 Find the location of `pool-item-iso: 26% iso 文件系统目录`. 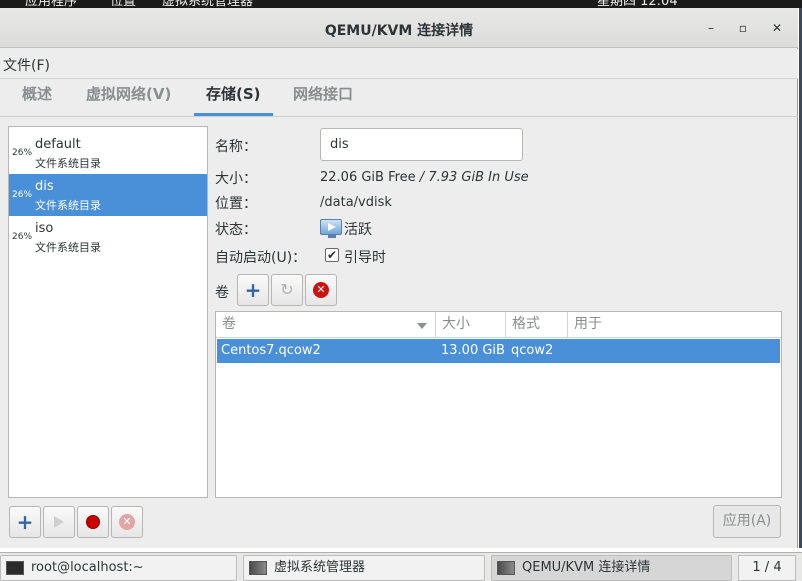

pool-item-iso: 26% iso 文件系统目录 is located at coordinates (108, 237).